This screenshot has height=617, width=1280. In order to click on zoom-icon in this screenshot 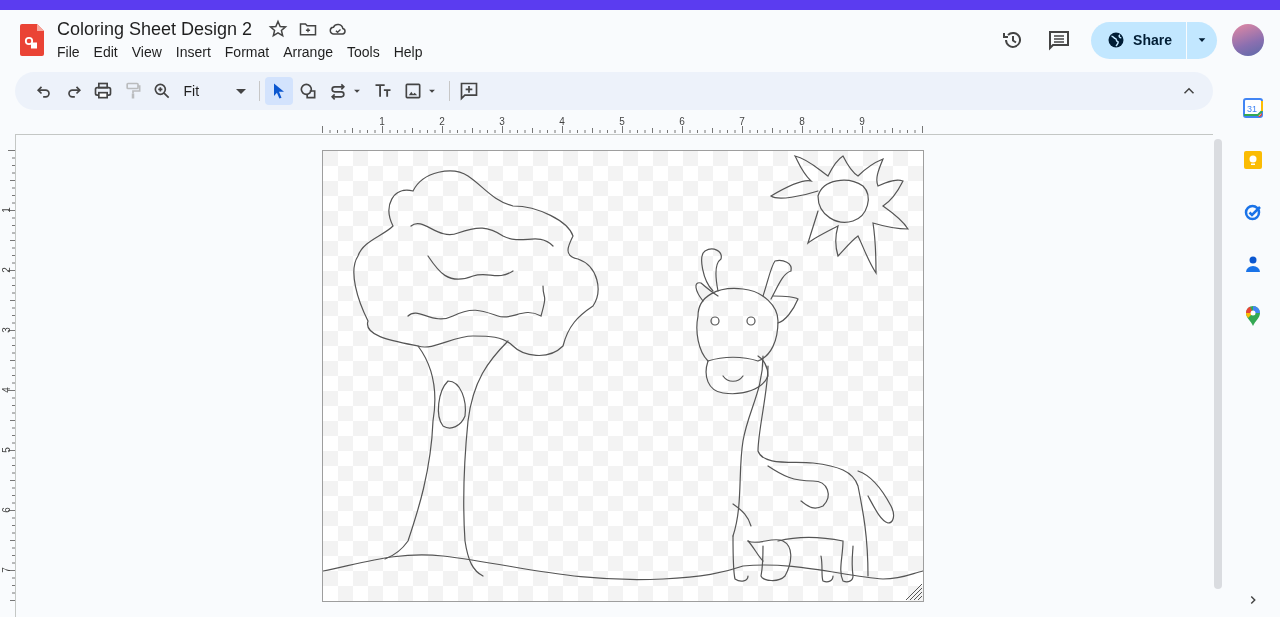, I will do `click(162, 91)`.